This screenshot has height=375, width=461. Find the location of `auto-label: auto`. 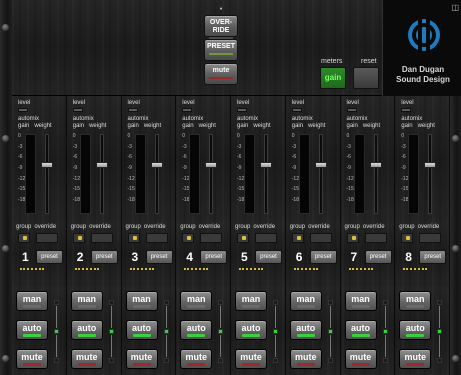

auto-label: auto is located at coordinates (141, 328).